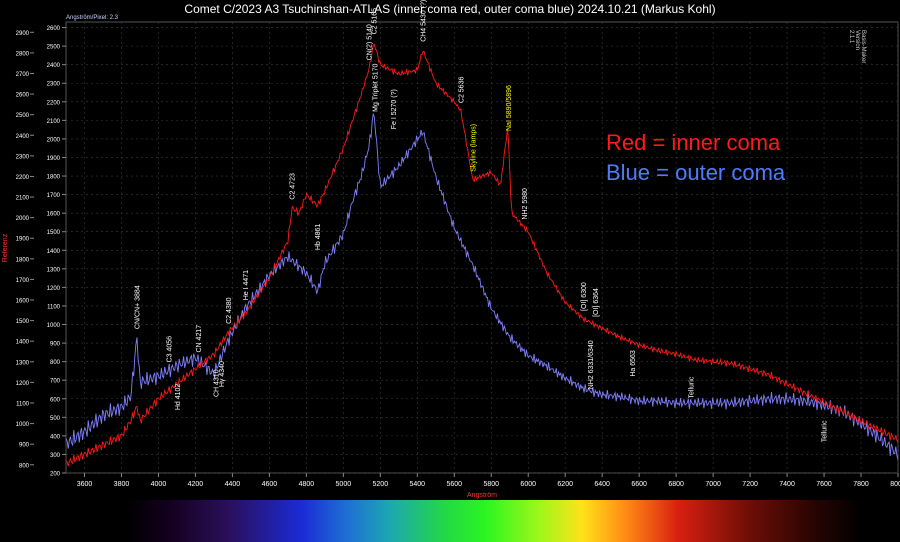 This screenshot has width=900, height=542. I want to click on y-tick-label-right: 2500, so click(54, 48).